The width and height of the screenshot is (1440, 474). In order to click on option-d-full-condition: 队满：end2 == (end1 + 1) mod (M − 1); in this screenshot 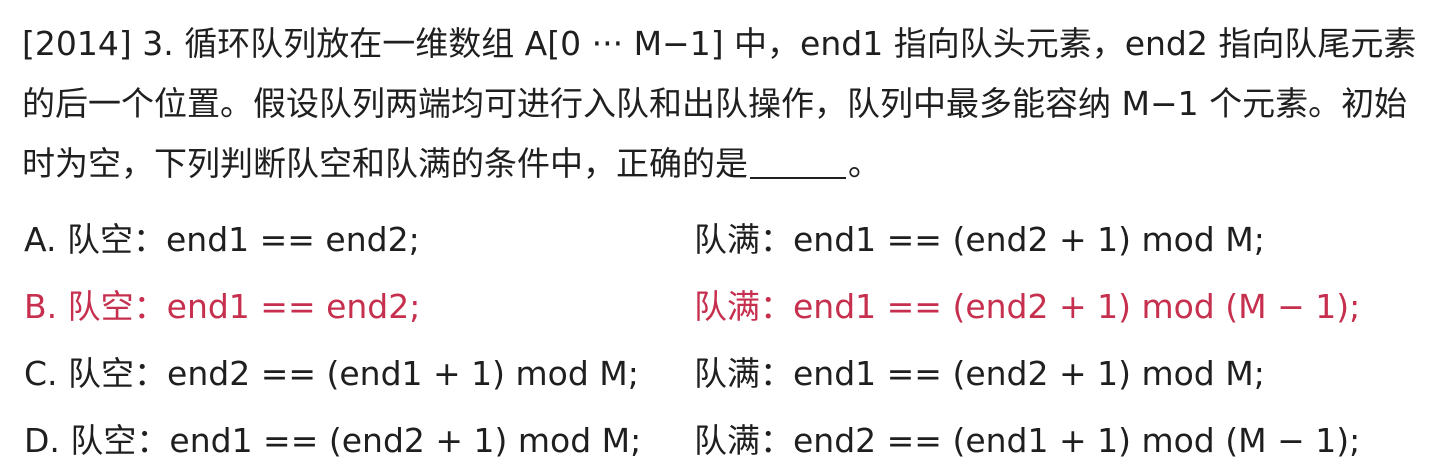, I will do `click(1027, 440)`.